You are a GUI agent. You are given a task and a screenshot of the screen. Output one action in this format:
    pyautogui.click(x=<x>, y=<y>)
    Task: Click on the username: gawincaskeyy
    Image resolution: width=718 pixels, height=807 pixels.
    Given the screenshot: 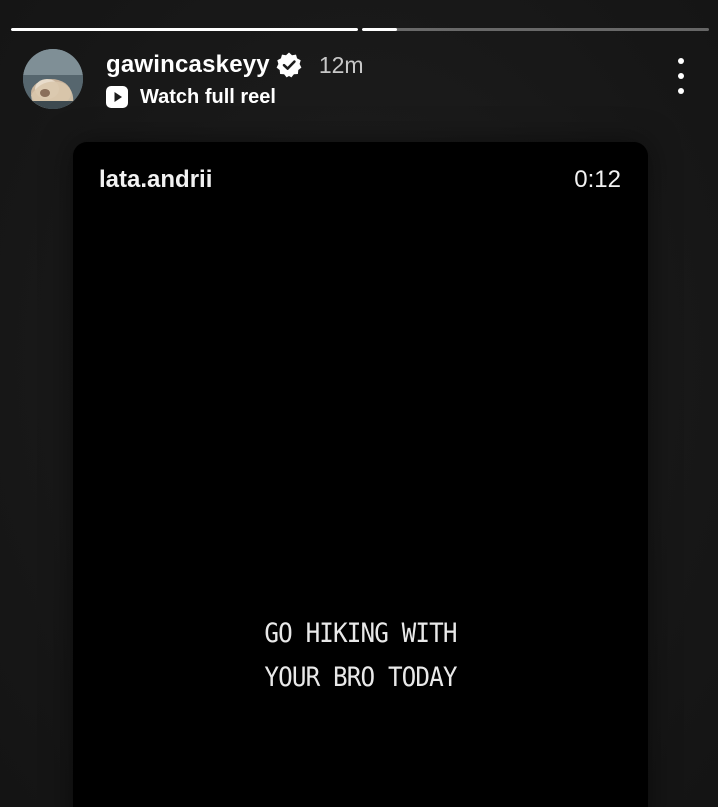 What is the action you would take?
    pyautogui.click(x=188, y=65)
    